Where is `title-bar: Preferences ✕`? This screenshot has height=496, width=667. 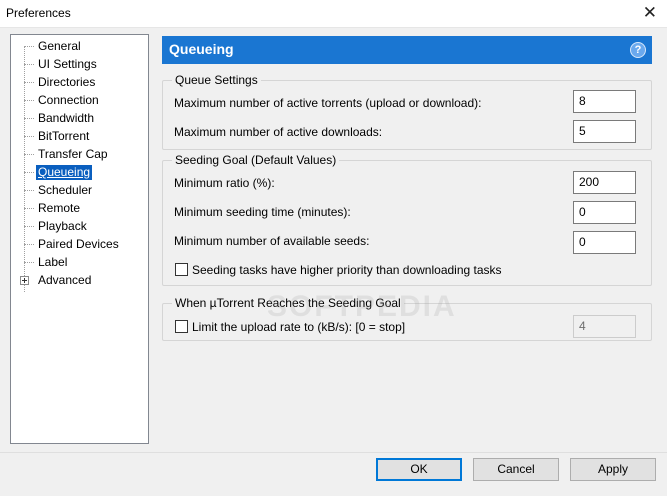 title-bar: Preferences ✕ is located at coordinates (333, 14).